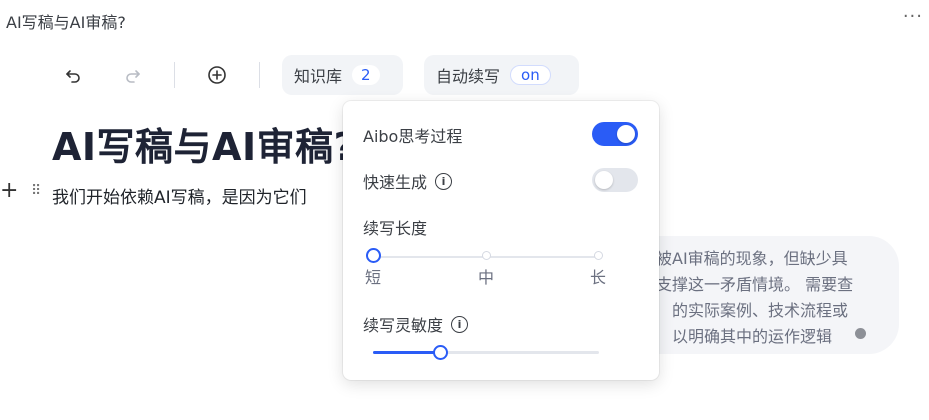  Describe the element at coordinates (486, 352) in the screenshot. I see `sensitivity-slider-track` at that location.